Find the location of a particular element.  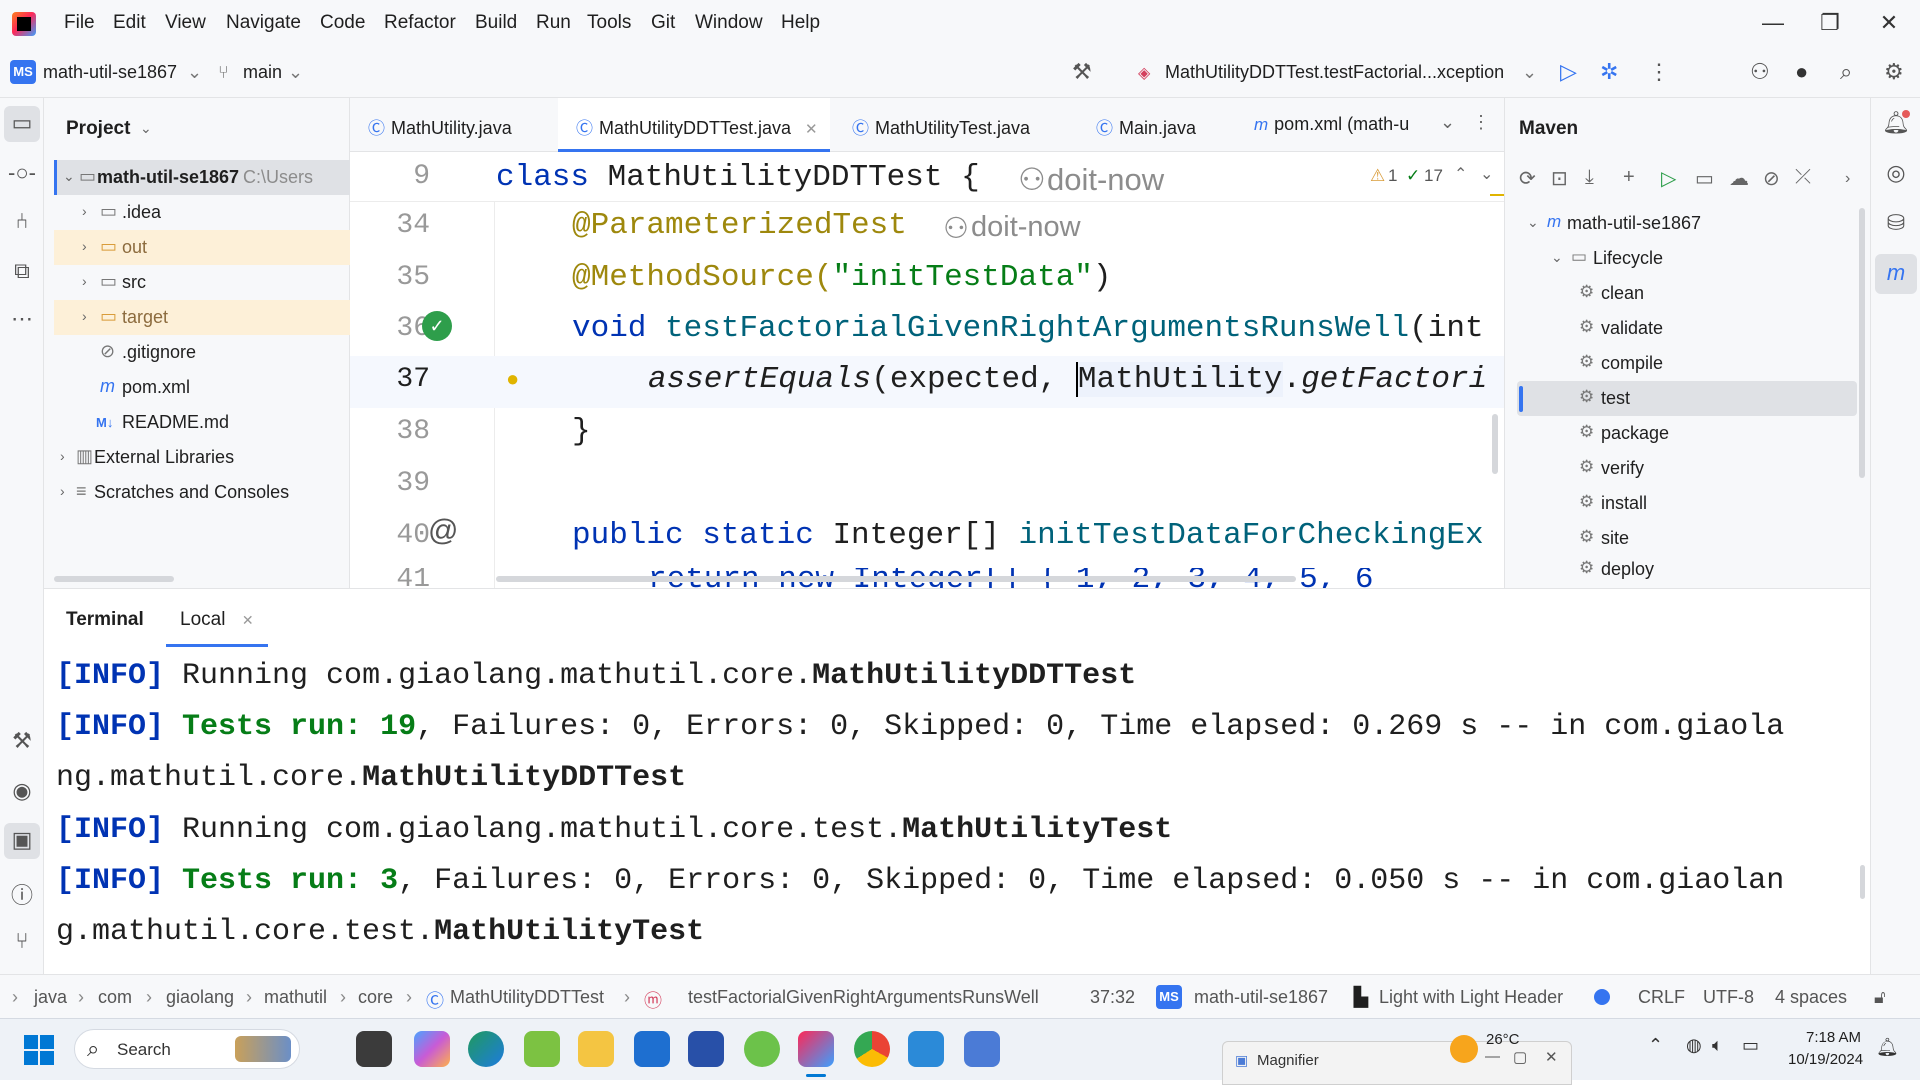

intention-bulb-icon: ● is located at coordinates (512, 379).